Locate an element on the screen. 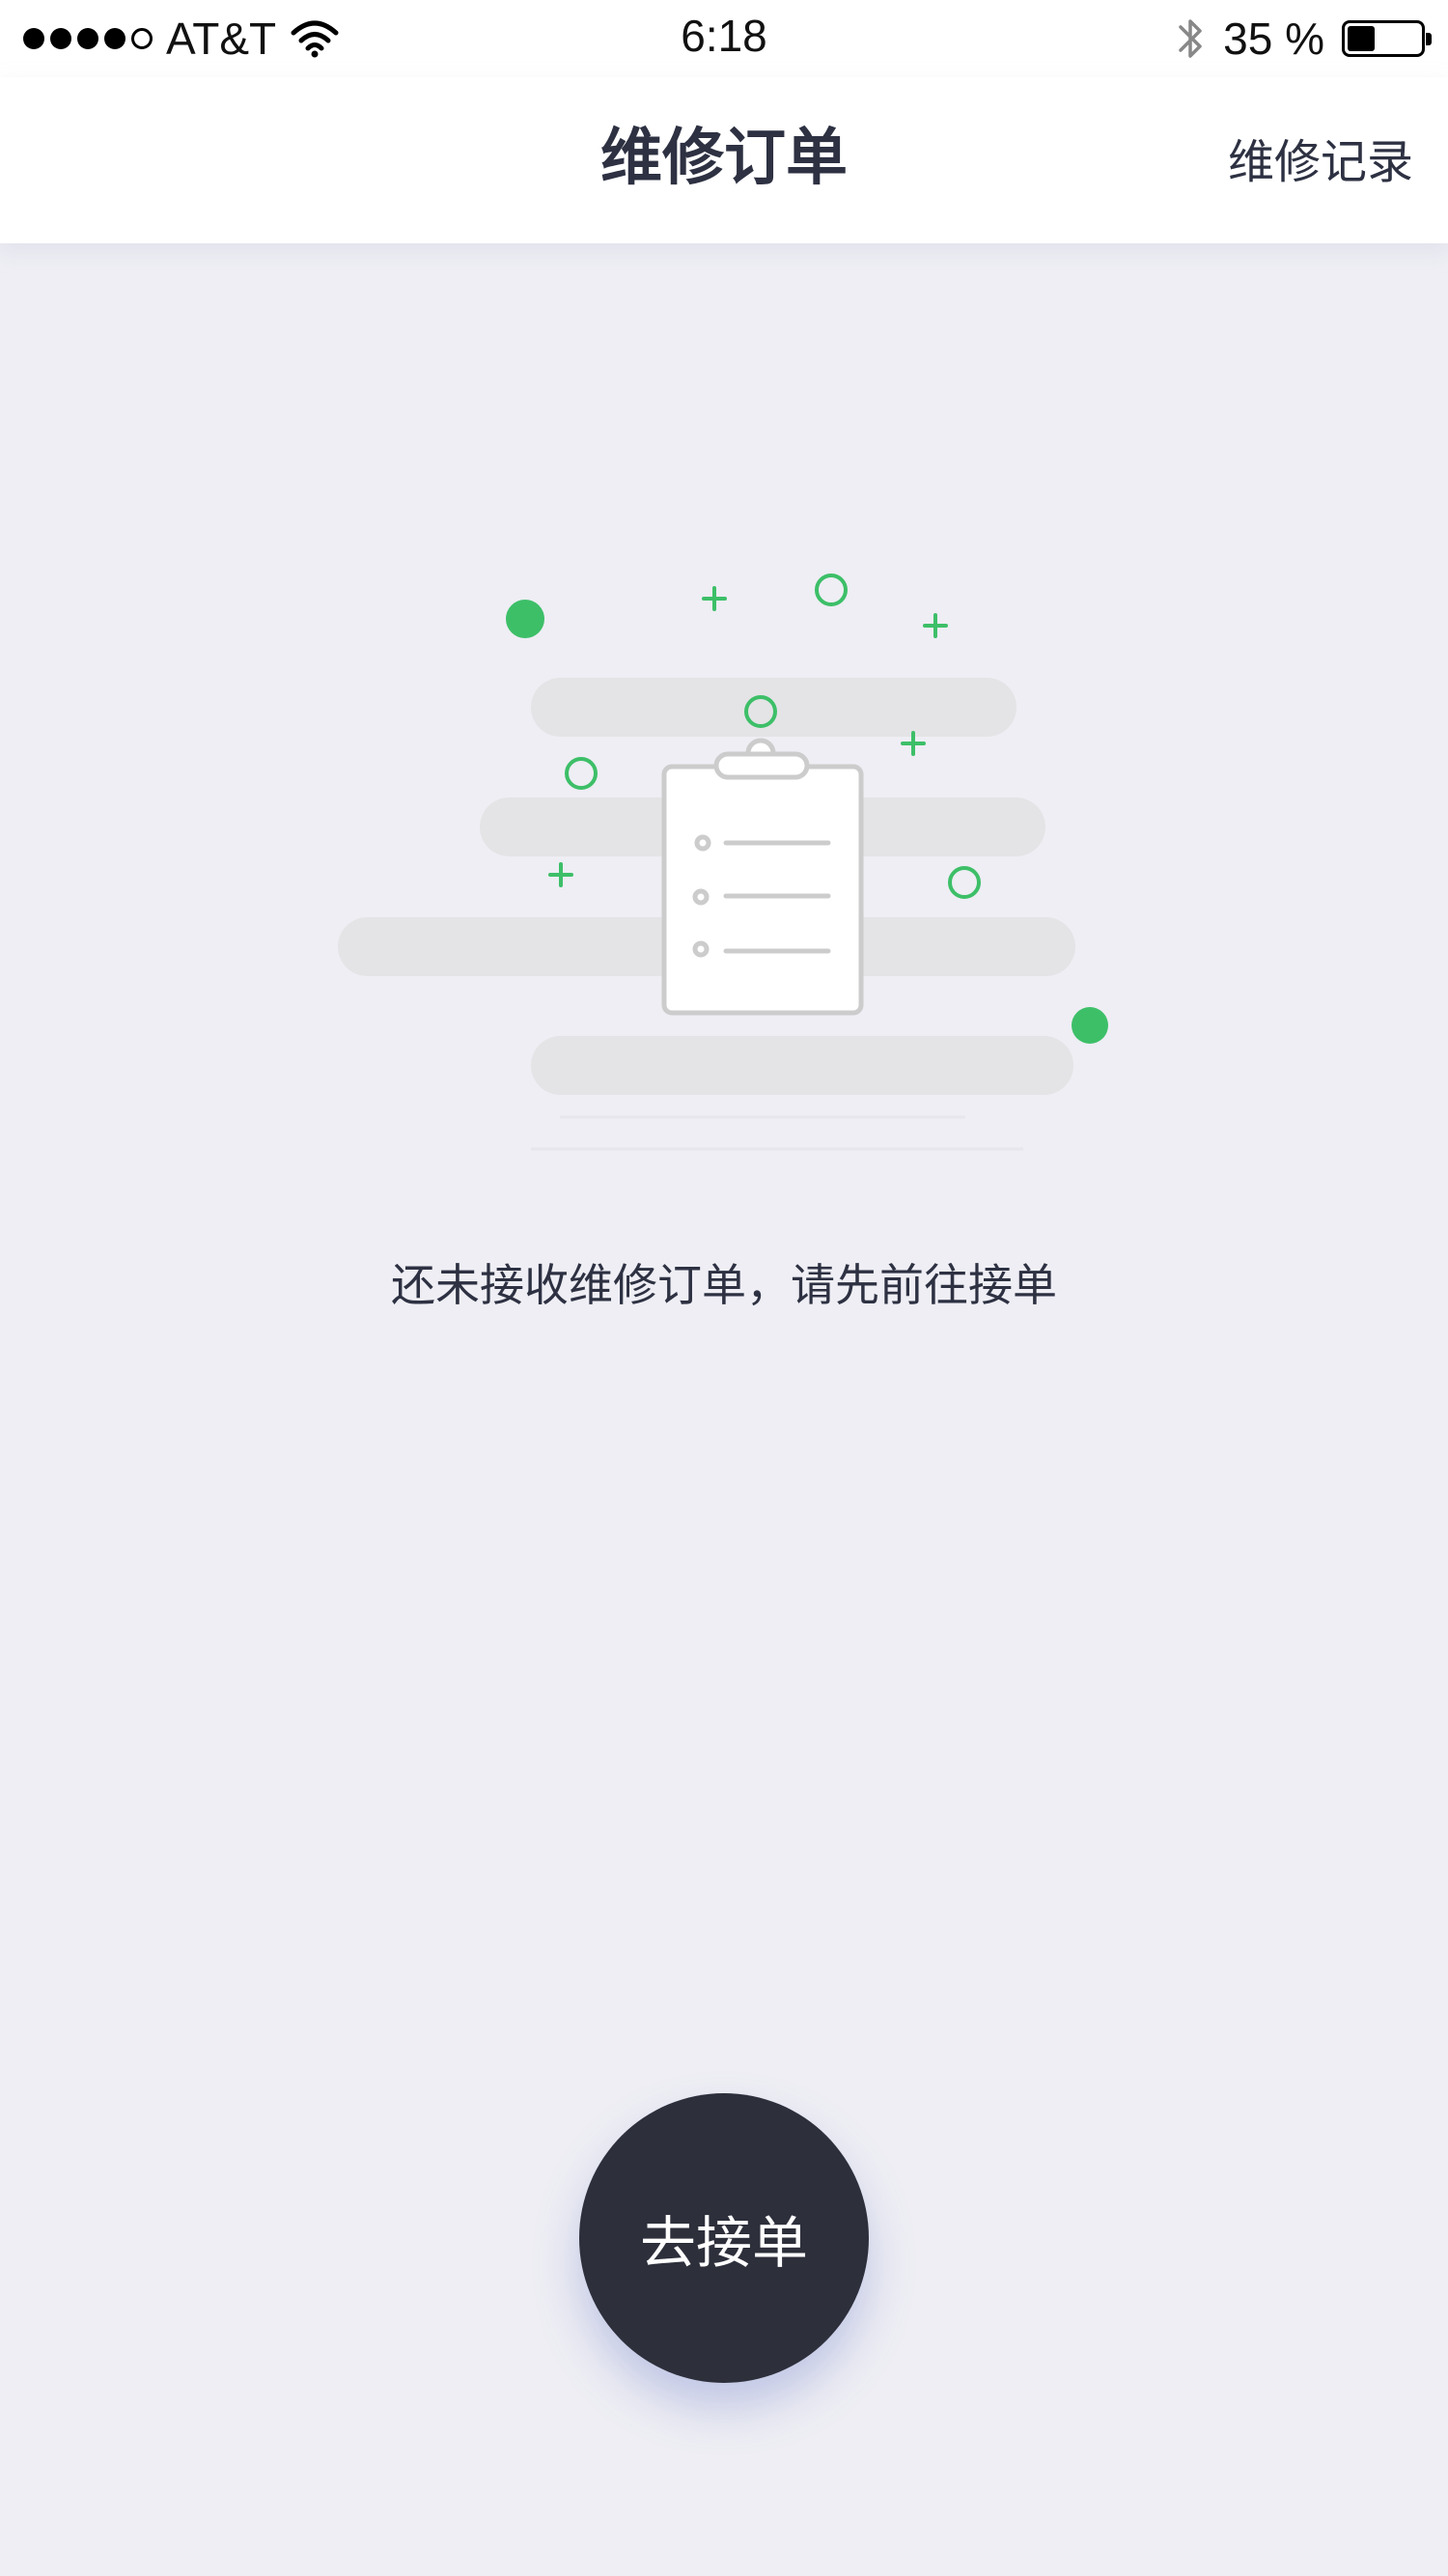 The height and width of the screenshot is (2576, 1448). clipboard-illustration is located at coordinates (723, 863).